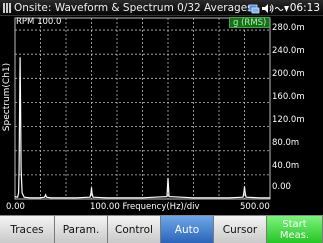 The image size is (323, 243). I want to click on x-tick-label: 0.00, so click(15, 207).